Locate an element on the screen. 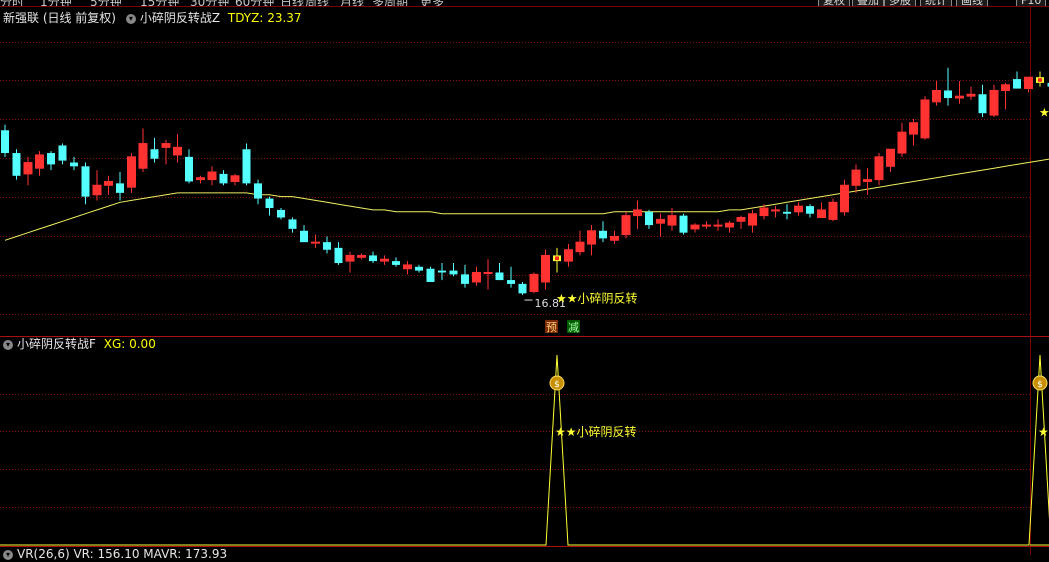 The image size is (1049, 562). bottom-panel-header: ▾ VR(26,6) VR: 156.10 MAVR: 173.93 is located at coordinates (115, 554).